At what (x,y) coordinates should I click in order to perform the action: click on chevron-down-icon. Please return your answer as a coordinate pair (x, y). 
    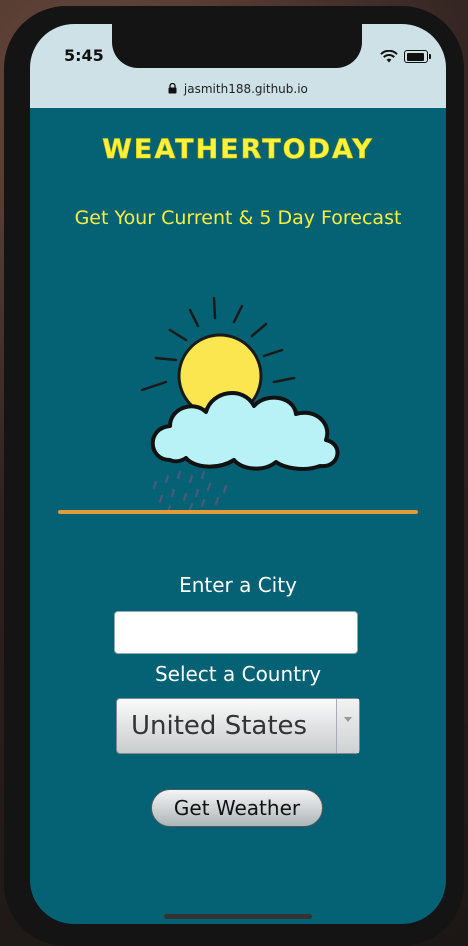
    Looking at the image, I should click on (348, 719).